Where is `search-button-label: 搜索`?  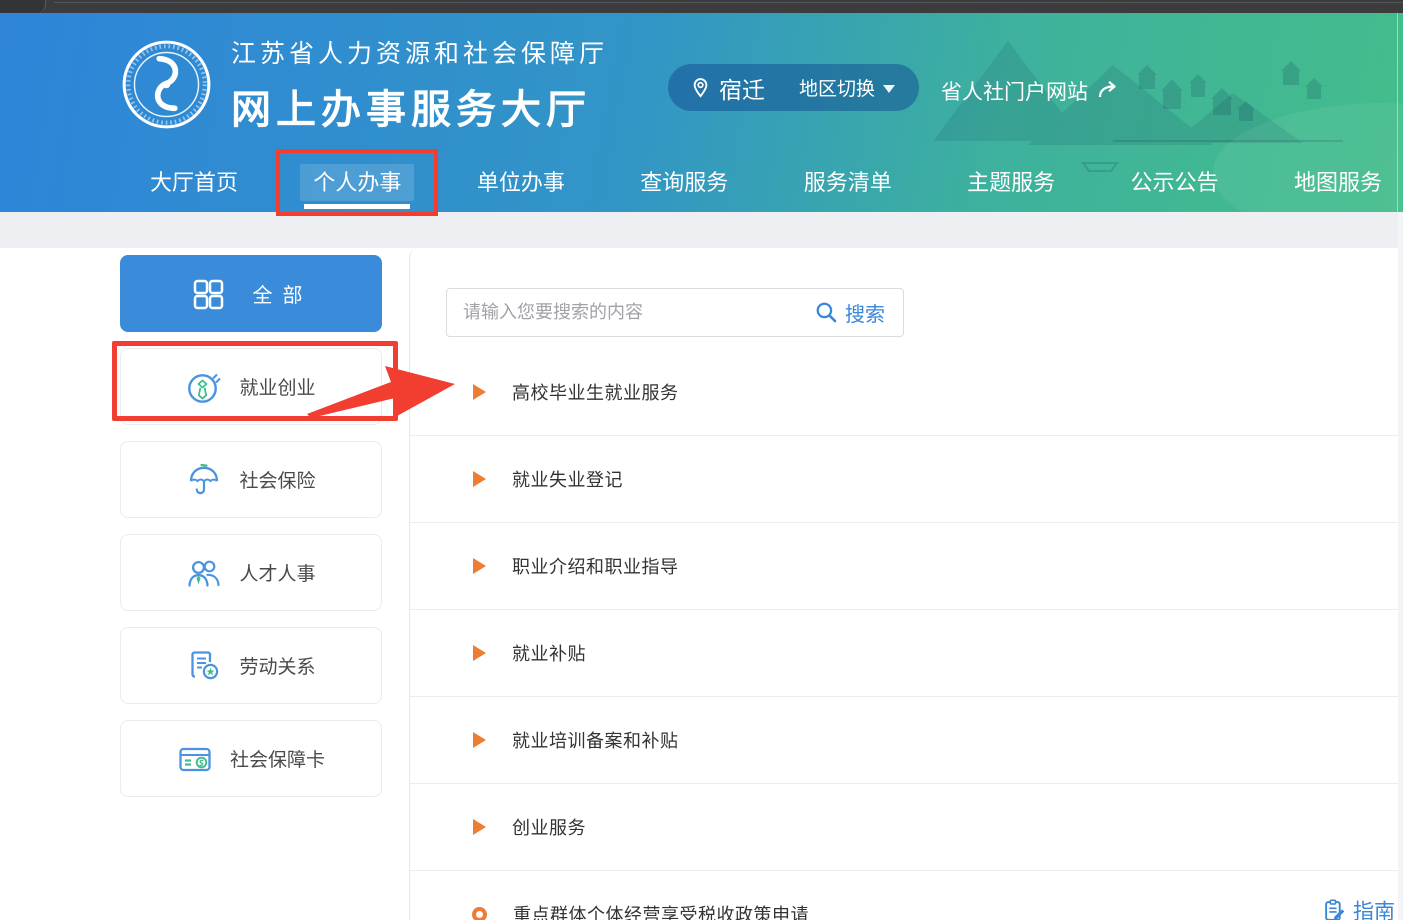
search-button-label: 搜索 is located at coordinates (865, 315).